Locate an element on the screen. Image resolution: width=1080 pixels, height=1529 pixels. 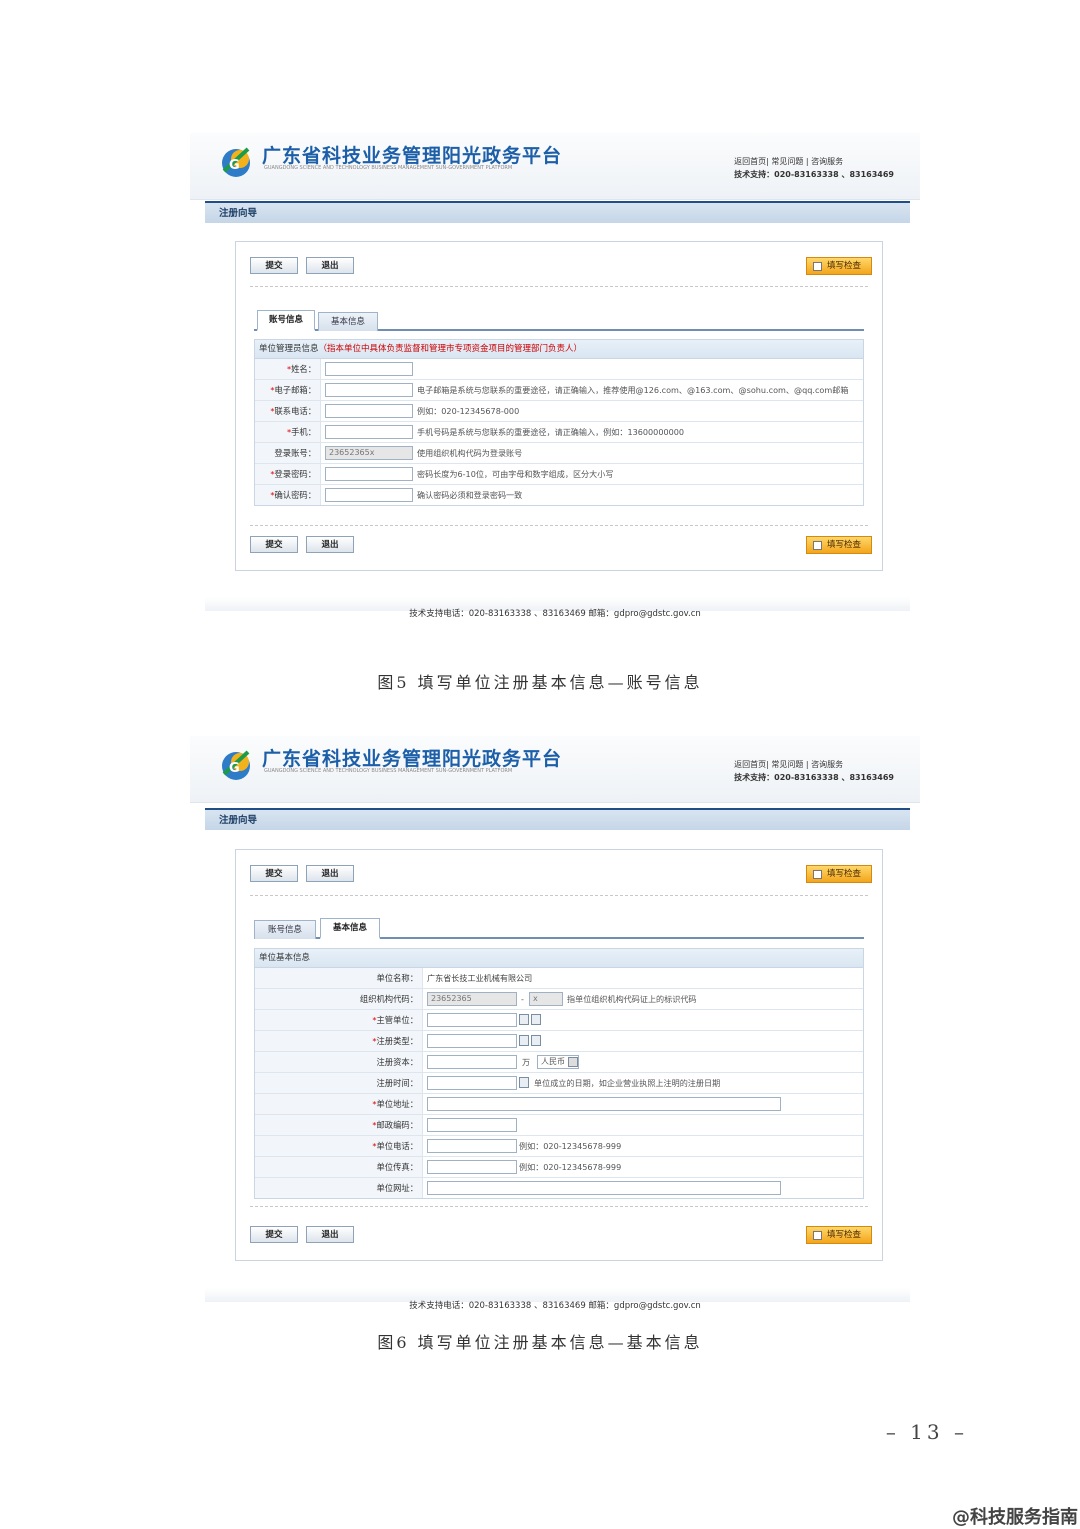
capital-unit: 万 is located at coordinates (526, 1062).